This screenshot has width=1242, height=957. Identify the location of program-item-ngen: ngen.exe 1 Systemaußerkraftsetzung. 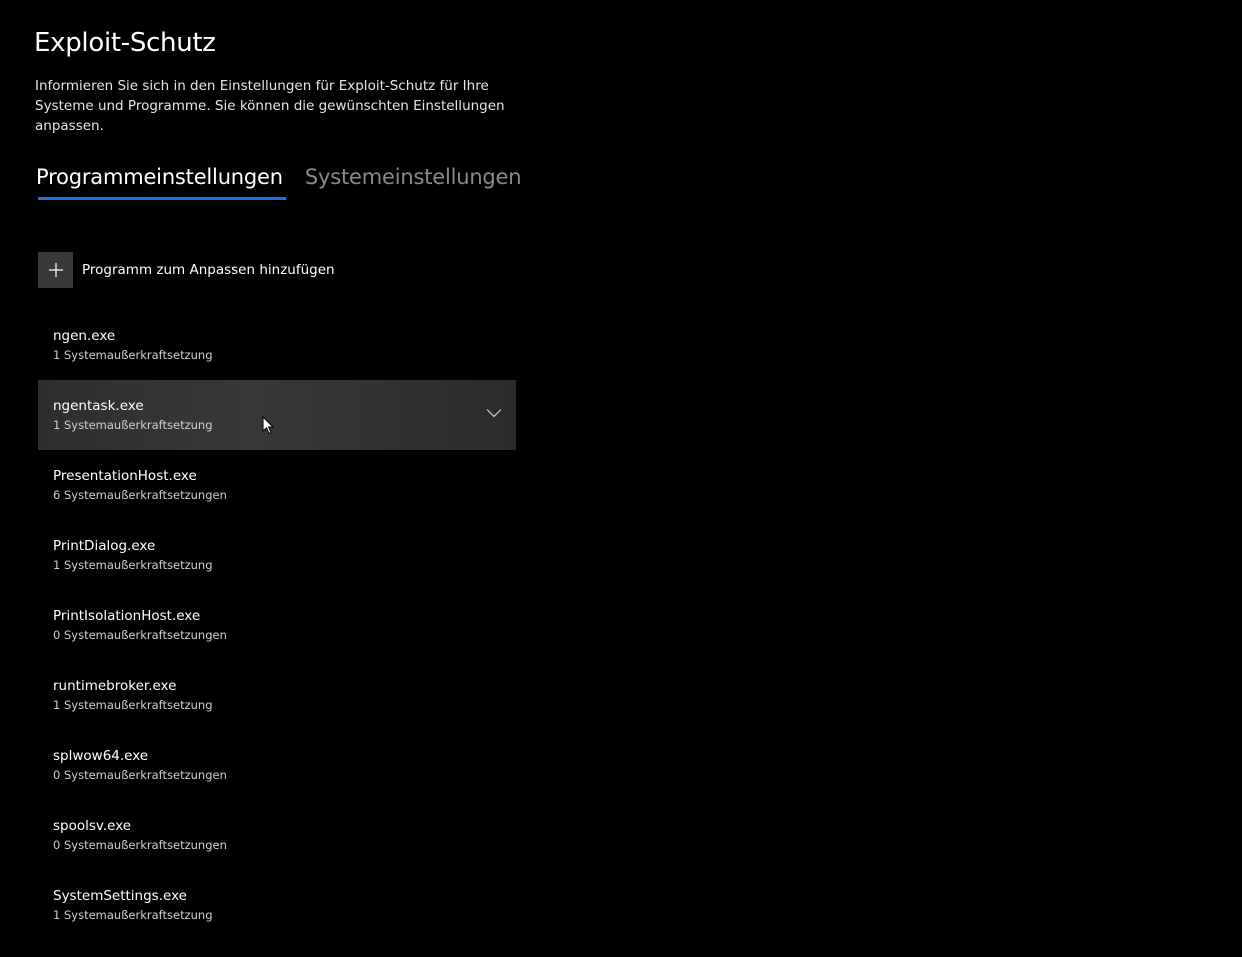
(277, 345).